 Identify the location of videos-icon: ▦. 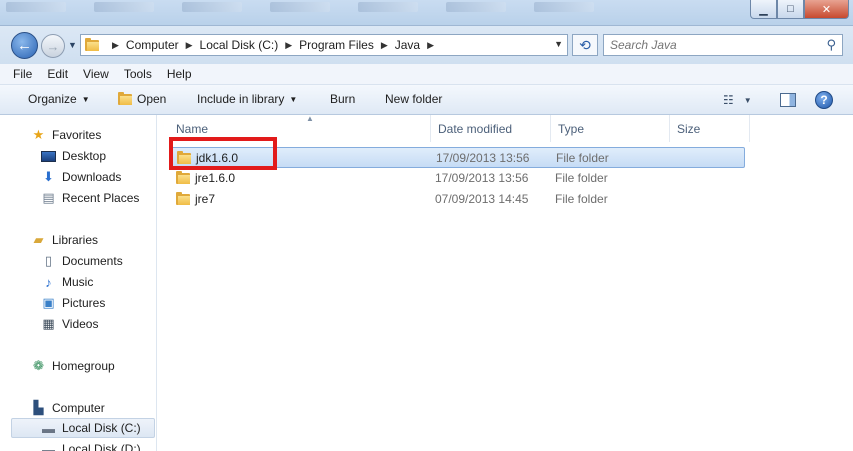
(48, 323).